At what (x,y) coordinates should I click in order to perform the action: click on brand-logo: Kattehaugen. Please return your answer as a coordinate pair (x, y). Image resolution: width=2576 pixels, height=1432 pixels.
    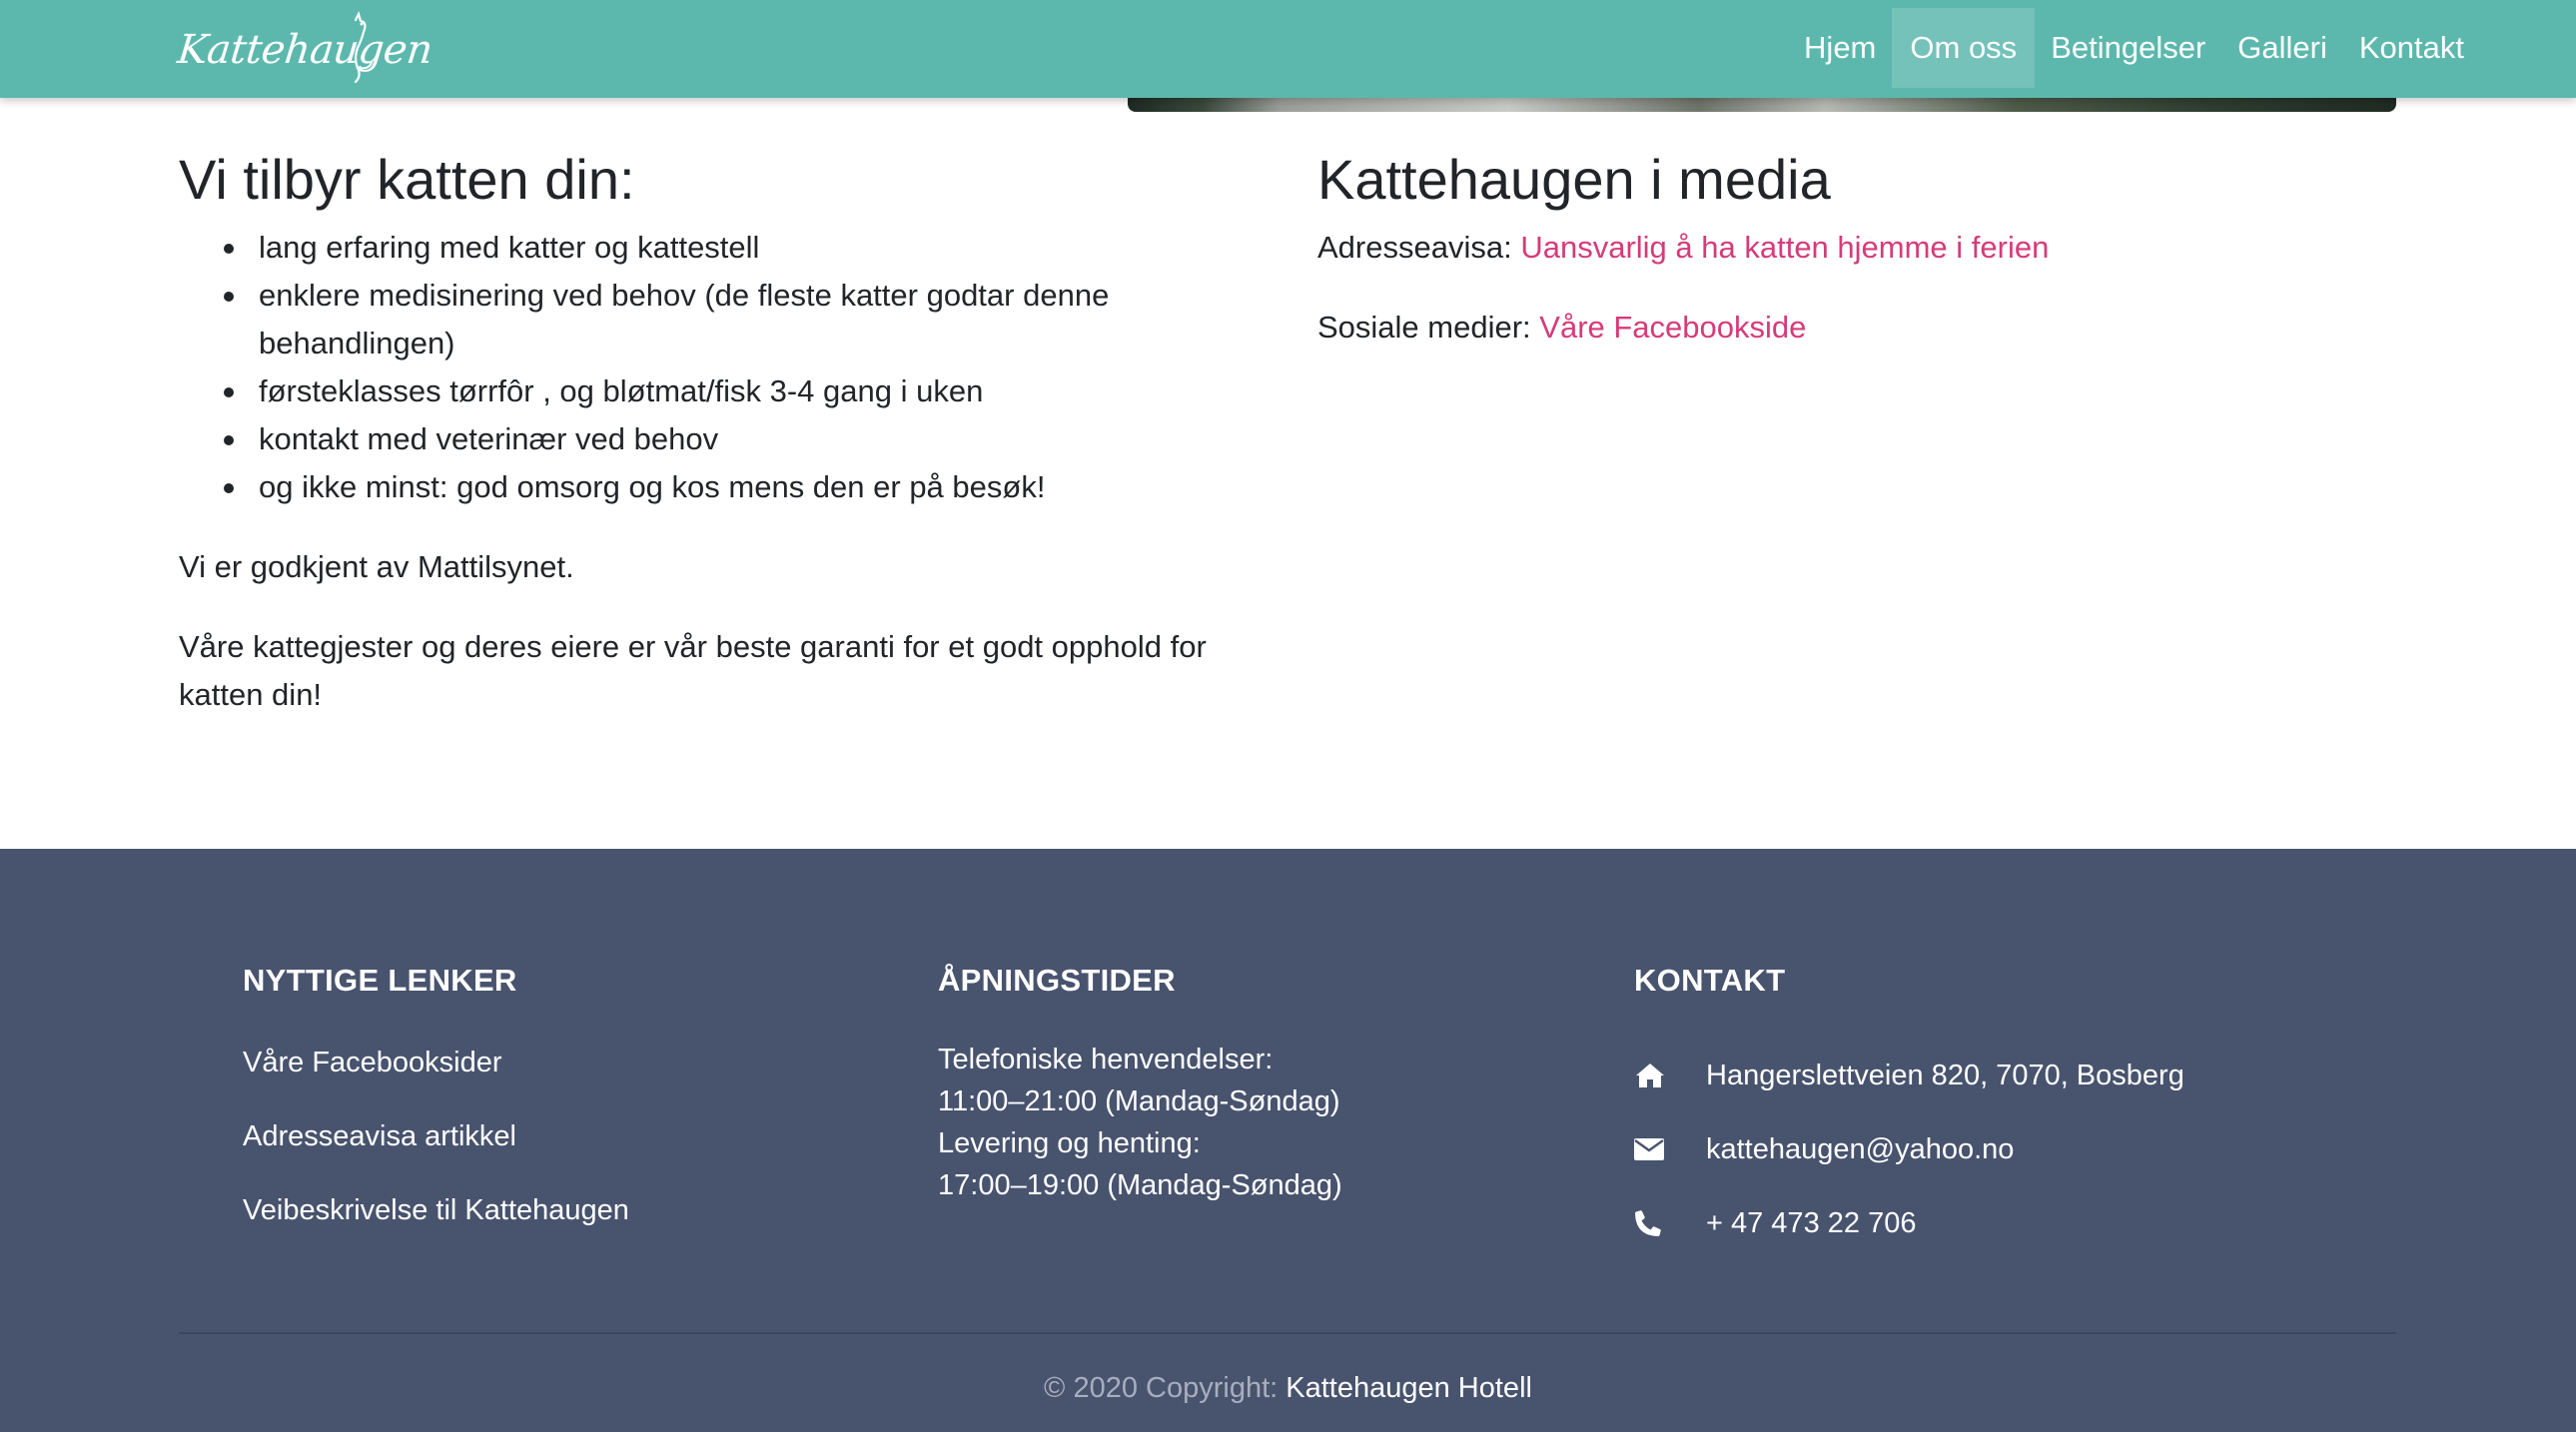
    Looking at the image, I should click on (305, 50).